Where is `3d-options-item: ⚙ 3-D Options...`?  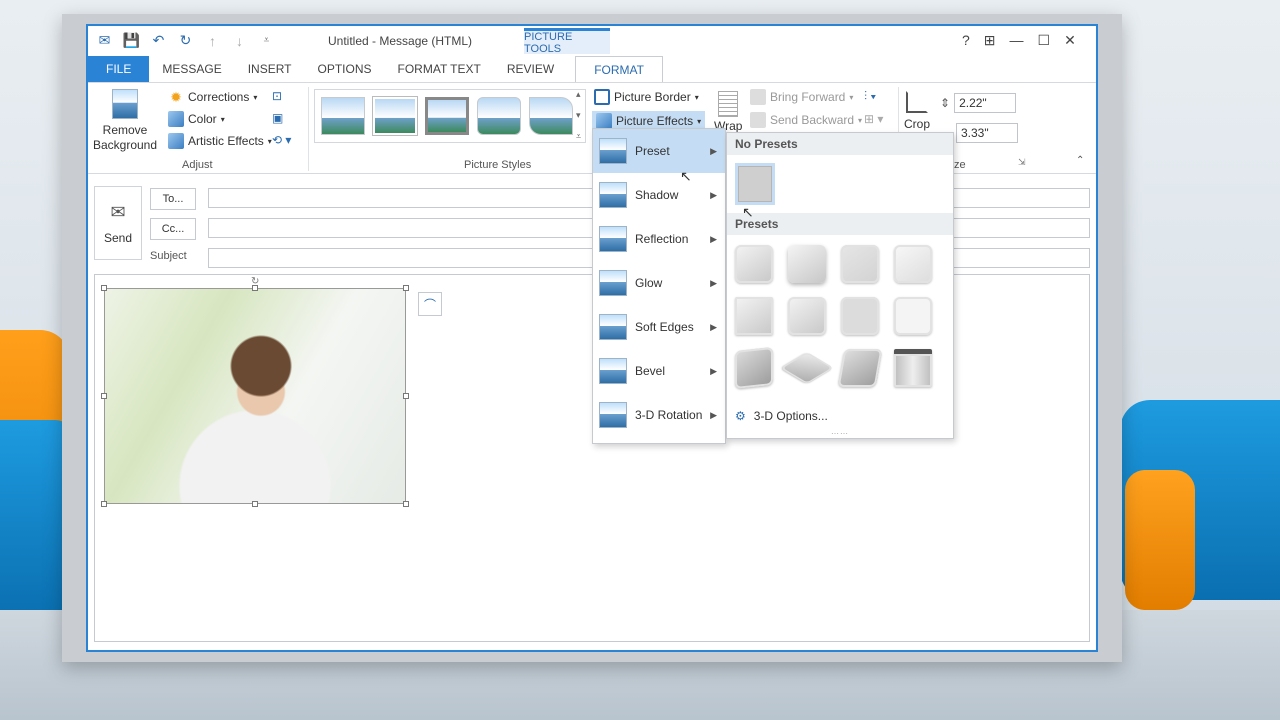
3d-options-item: ⚙ 3-D Options... is located at coordinates (777, 416).